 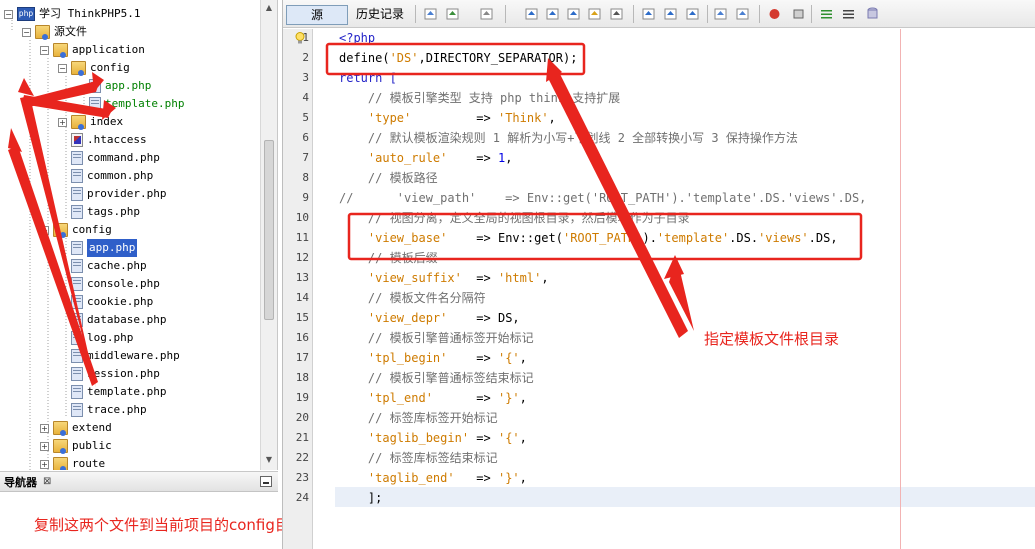 I want to click on tree-item-php: common.php, so click(x=112, y=176).